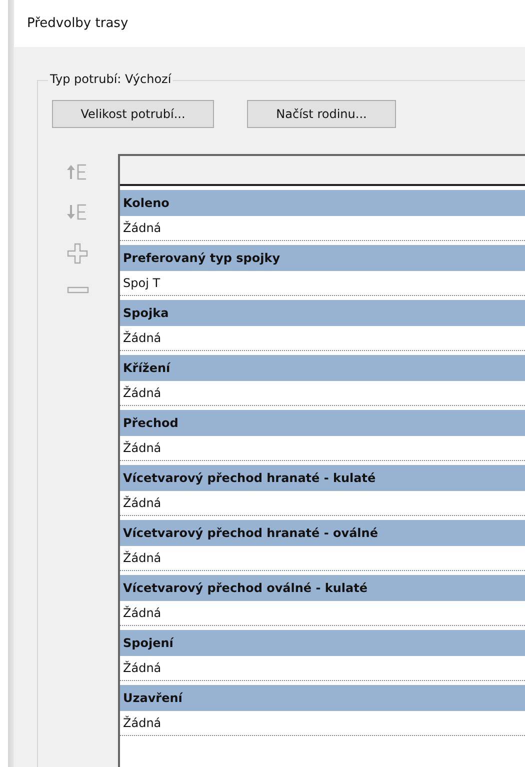  Describe the element at coordinates (78, 290) in the screenshot. I see `remove-icon` at that location.